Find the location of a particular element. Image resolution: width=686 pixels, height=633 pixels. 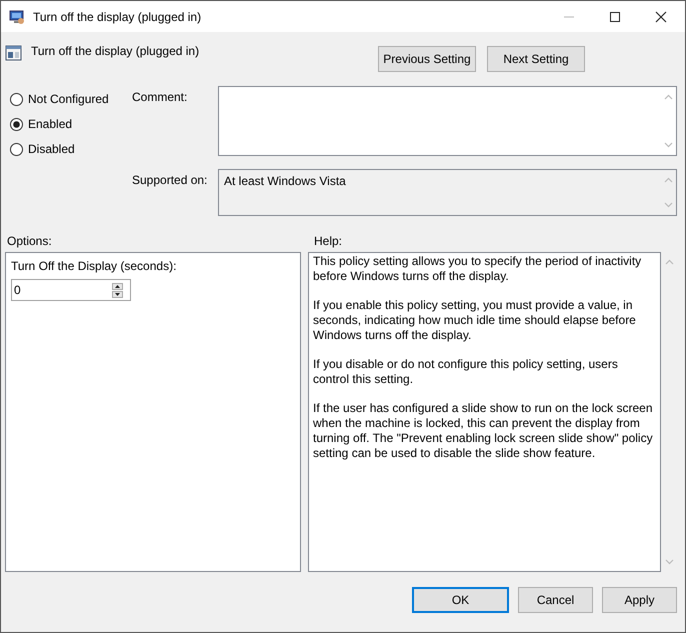

nav-button: Next Setting is located at coordinates (536, 59).